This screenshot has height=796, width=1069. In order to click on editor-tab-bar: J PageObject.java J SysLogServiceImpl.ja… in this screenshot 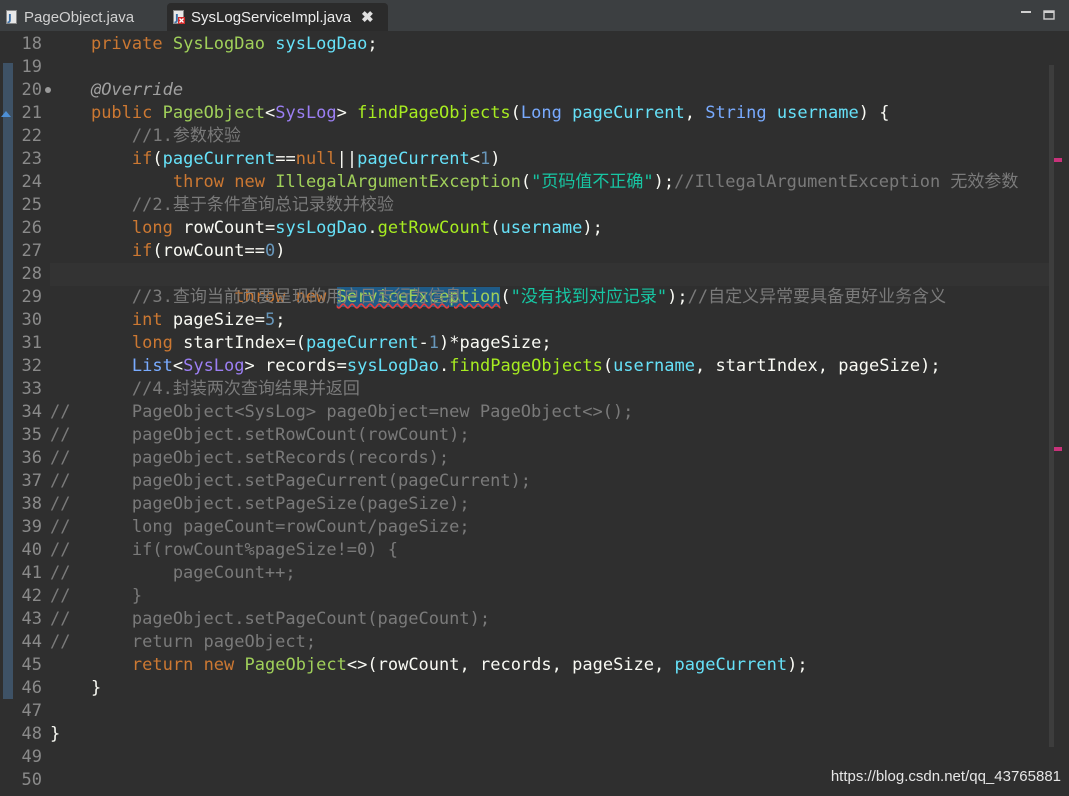, I will do `click(534, 15)`.